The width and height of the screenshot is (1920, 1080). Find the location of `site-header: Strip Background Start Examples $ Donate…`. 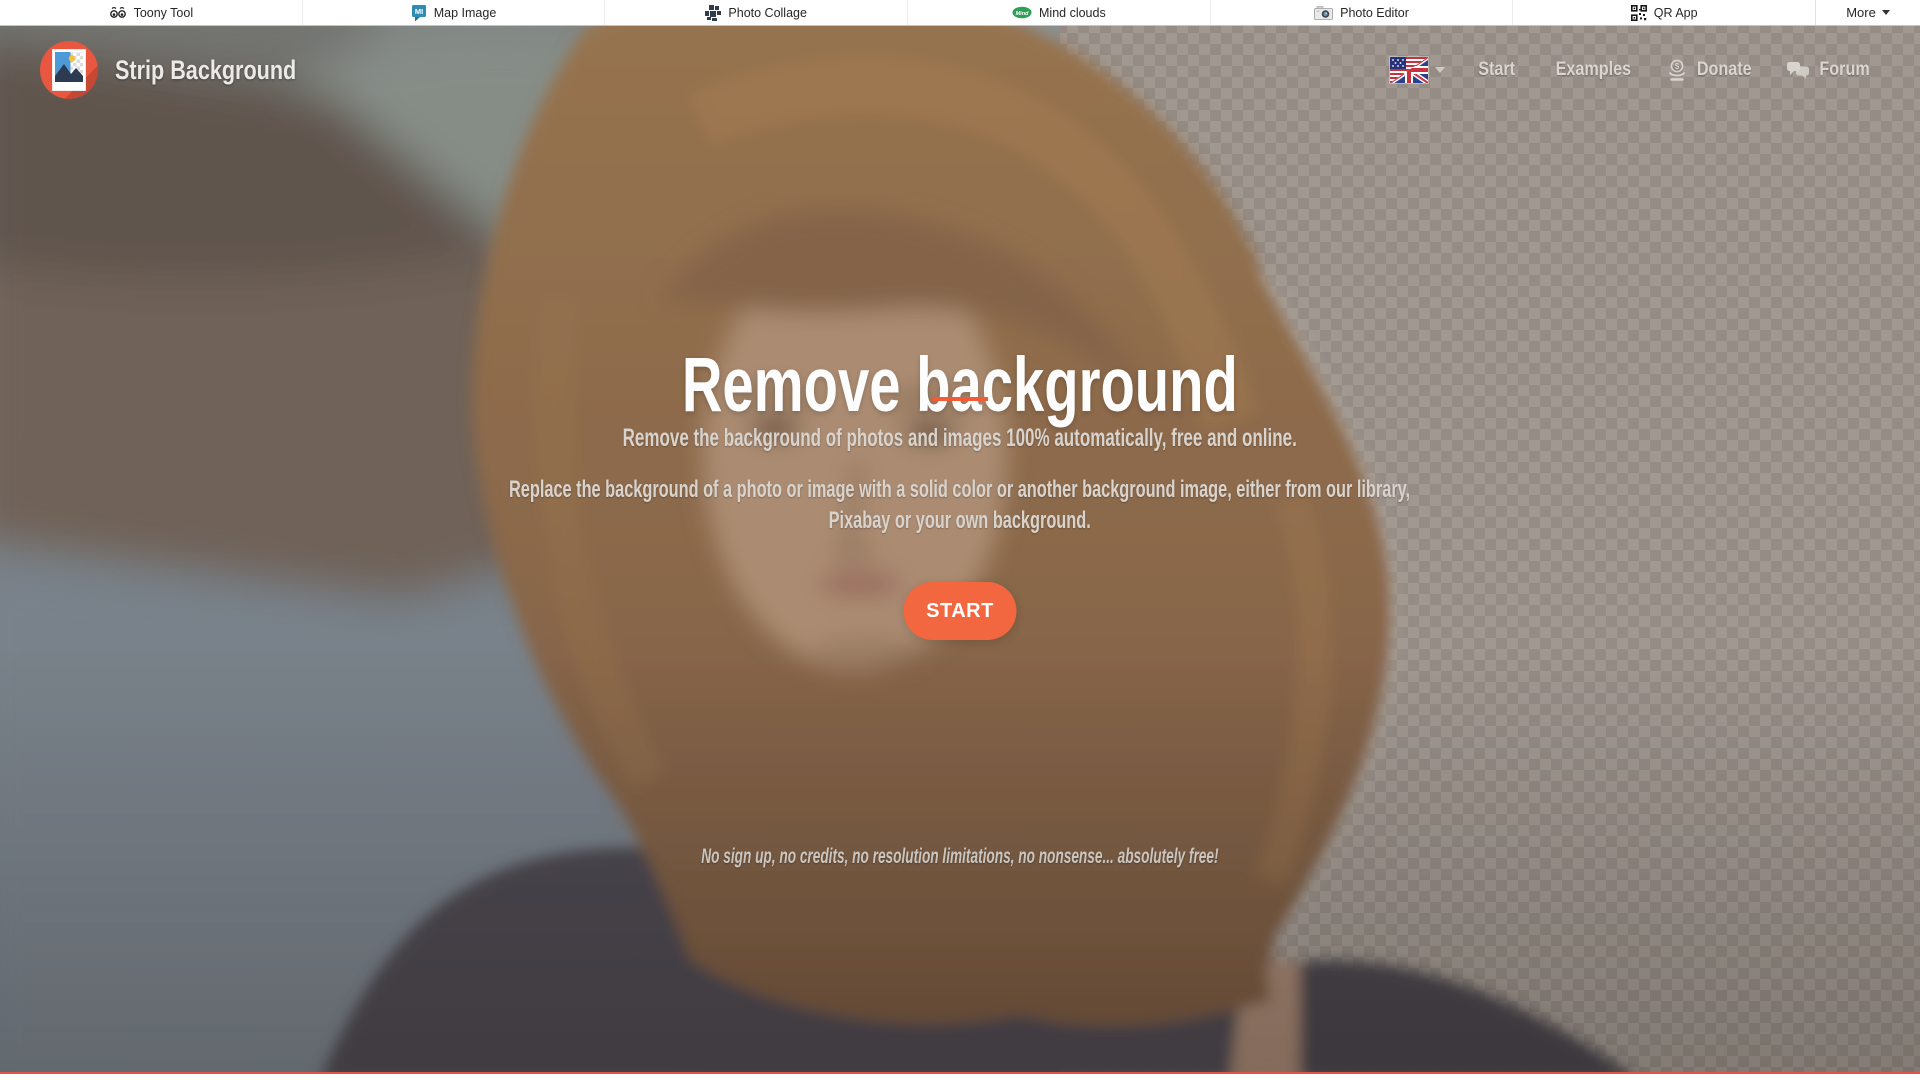

site-header: Strip Background Start Examples $ Donate… is located at coordinates (957, 70).